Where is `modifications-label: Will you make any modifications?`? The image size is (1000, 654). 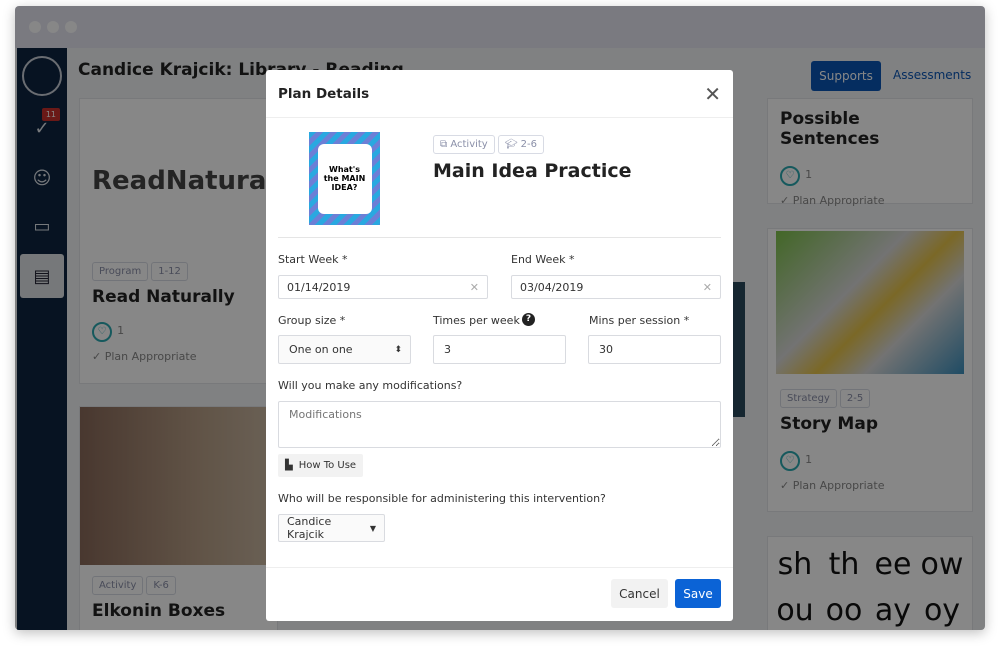 modifications-label: Will you make any modifications? is located at coordinates (370, 385).